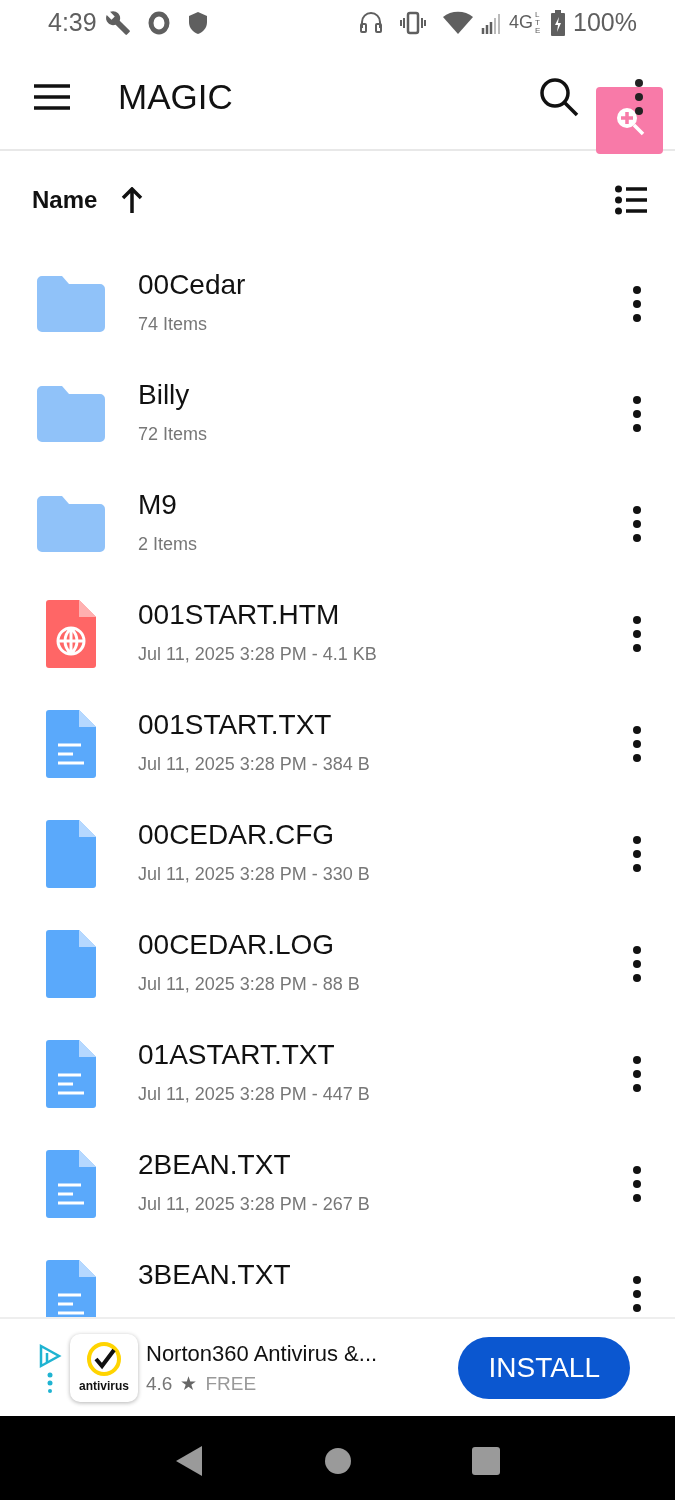  Describe the element at coordinates (382, 725) in the screenshot. I see `file-name: 001START.TXT` at that location.